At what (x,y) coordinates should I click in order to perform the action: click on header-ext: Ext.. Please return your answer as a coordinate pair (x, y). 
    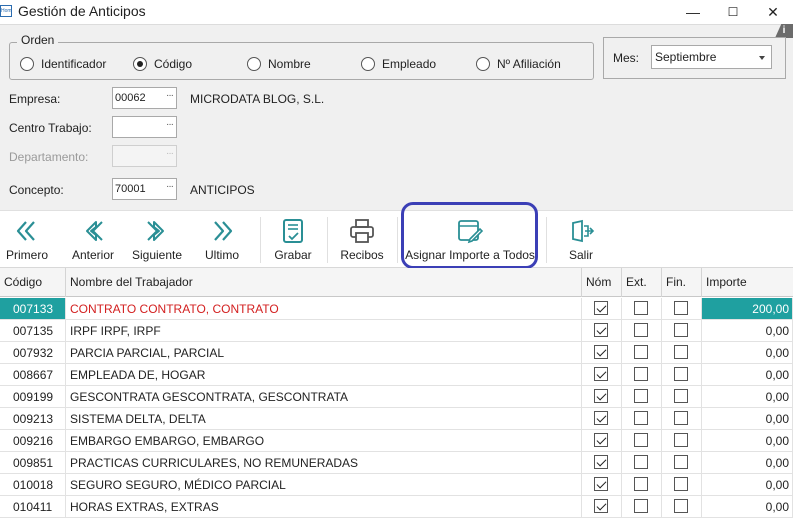
    Looking at the image, I should click on (642, 282).